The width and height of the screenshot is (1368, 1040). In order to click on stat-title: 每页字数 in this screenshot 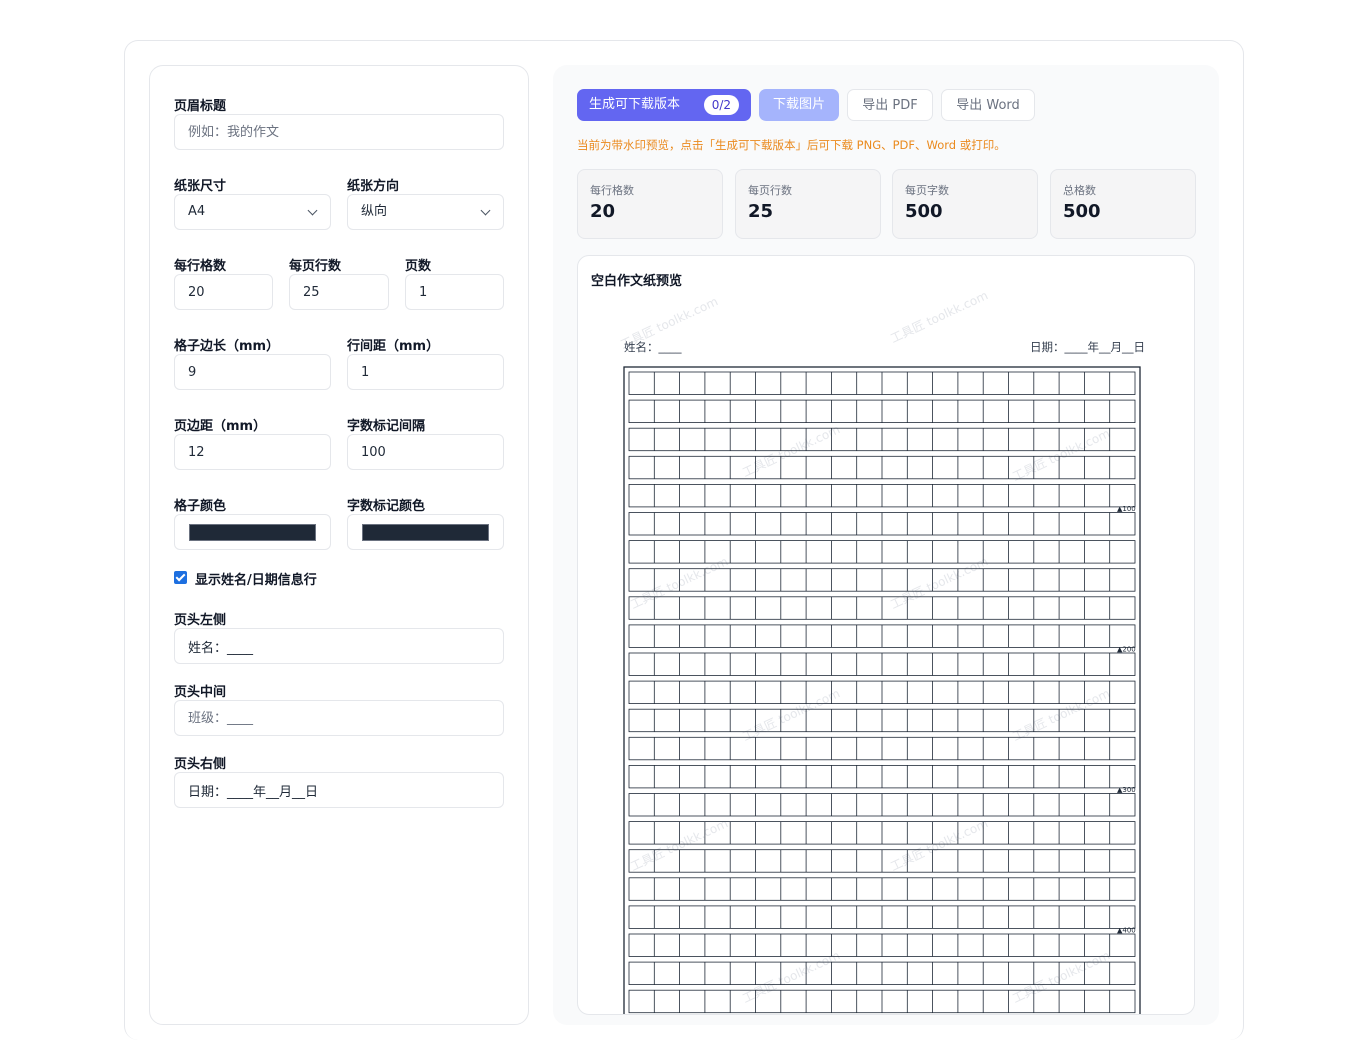, I will do `click(927, 190)`.